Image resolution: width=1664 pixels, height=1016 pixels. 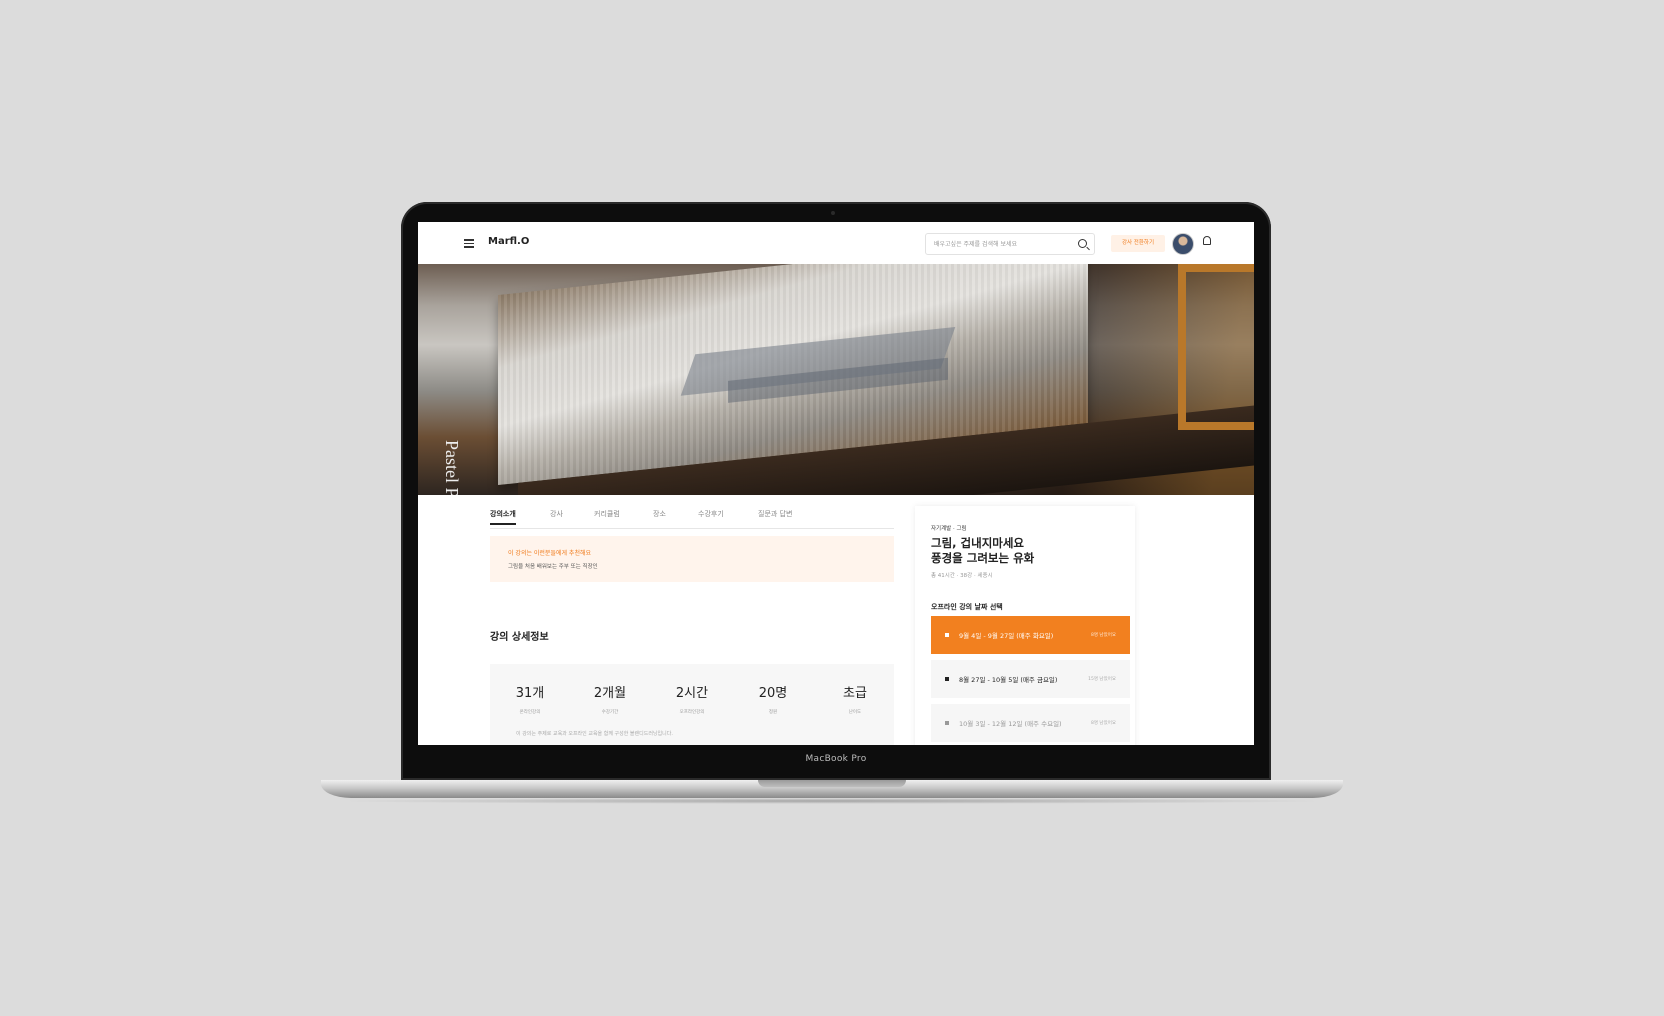 I want to click on laptop-notch, so click(x=832, y=783).